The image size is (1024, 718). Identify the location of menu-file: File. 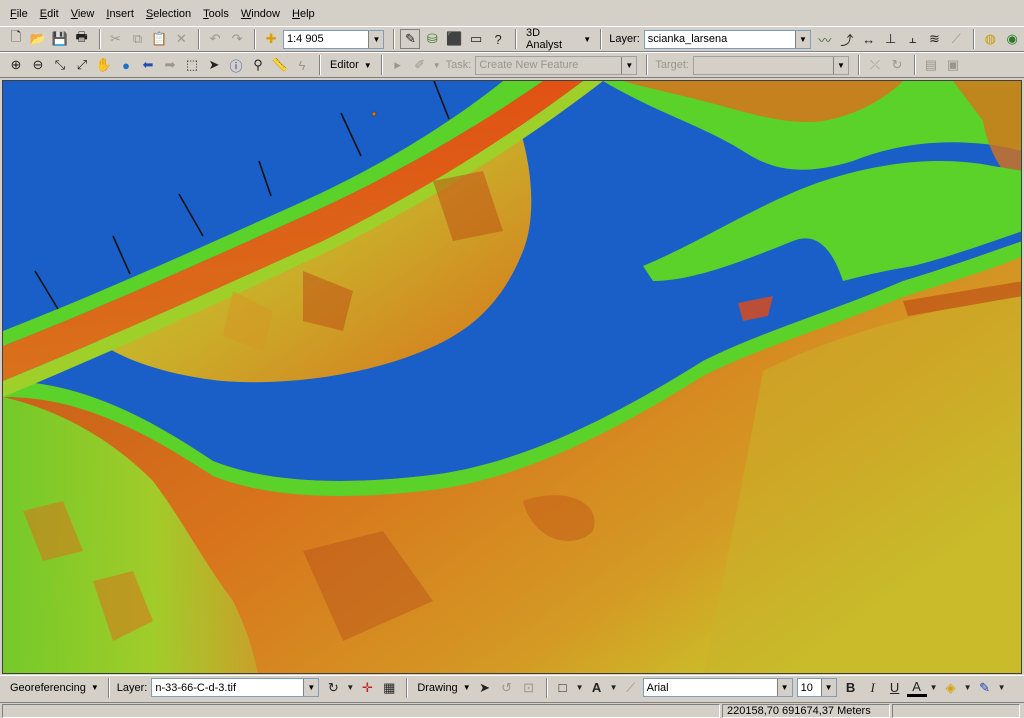
(19, 14).